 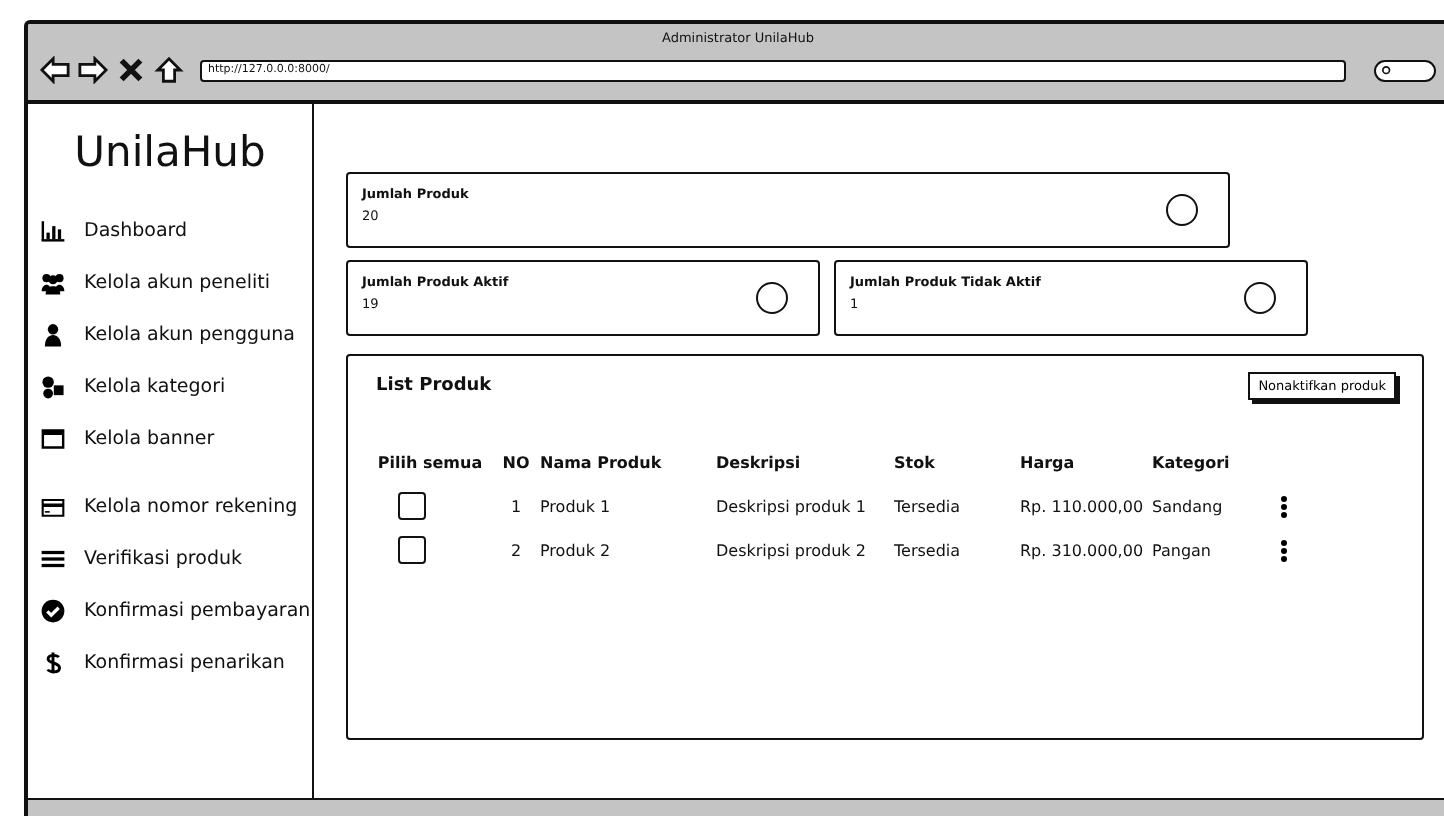 What do you see at coordinates (1387, 70) in the screenshot?
I see `search-icon` at bounding box center [1387, 70].